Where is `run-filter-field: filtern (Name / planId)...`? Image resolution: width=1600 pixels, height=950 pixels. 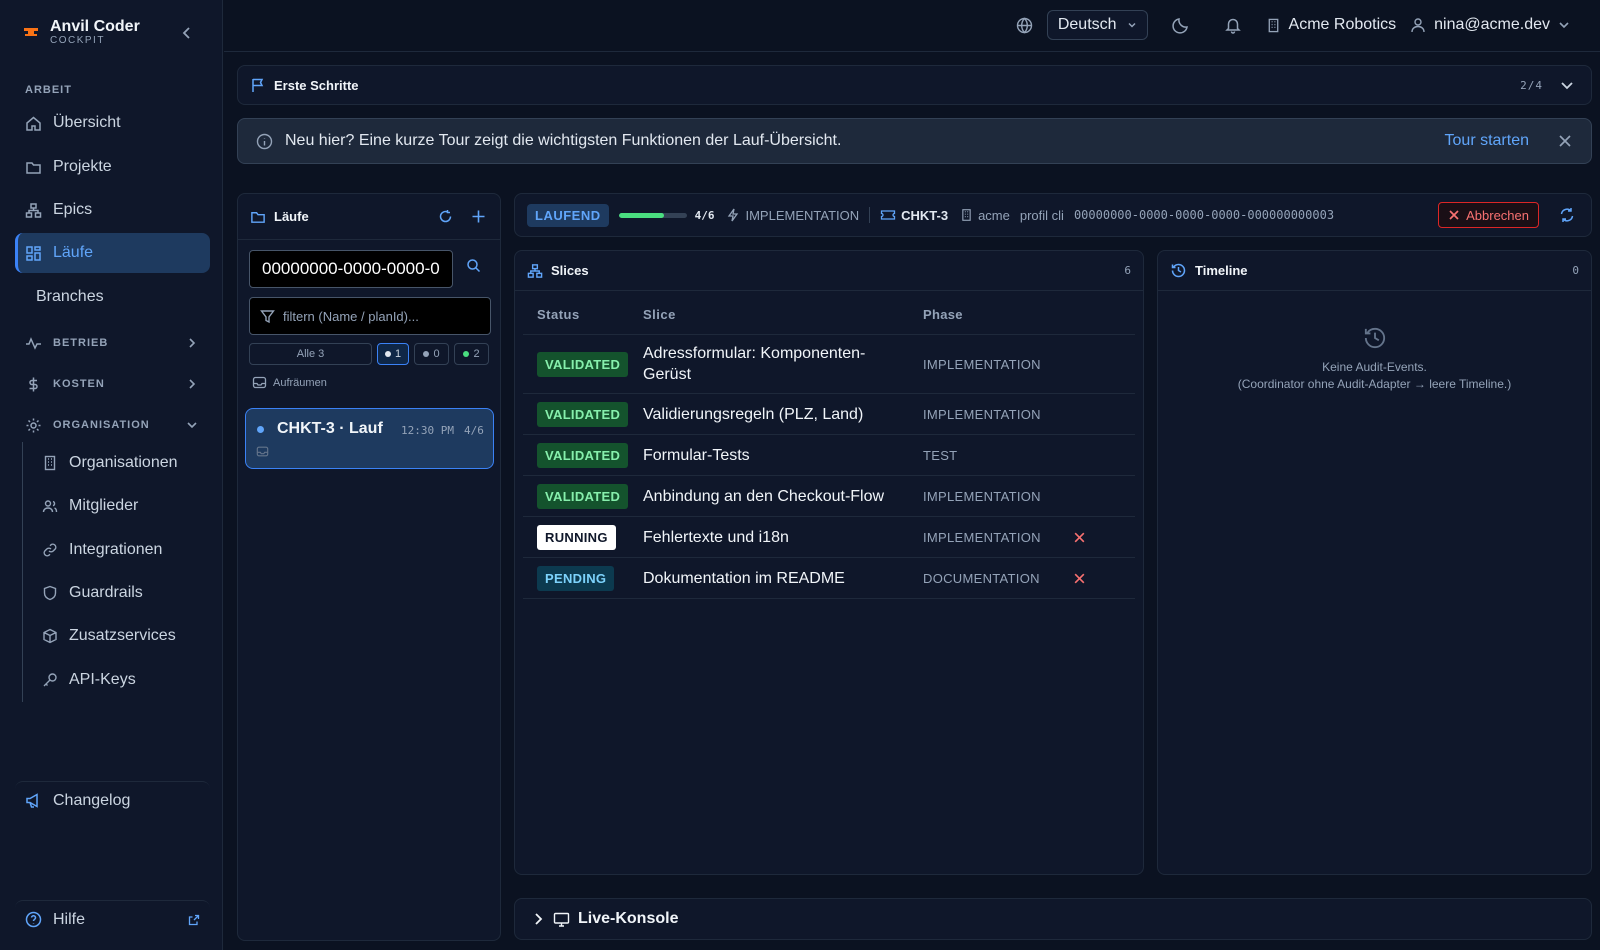
run-filter-field: filtern (Name / planId)... is located at coordinates (370, 316).